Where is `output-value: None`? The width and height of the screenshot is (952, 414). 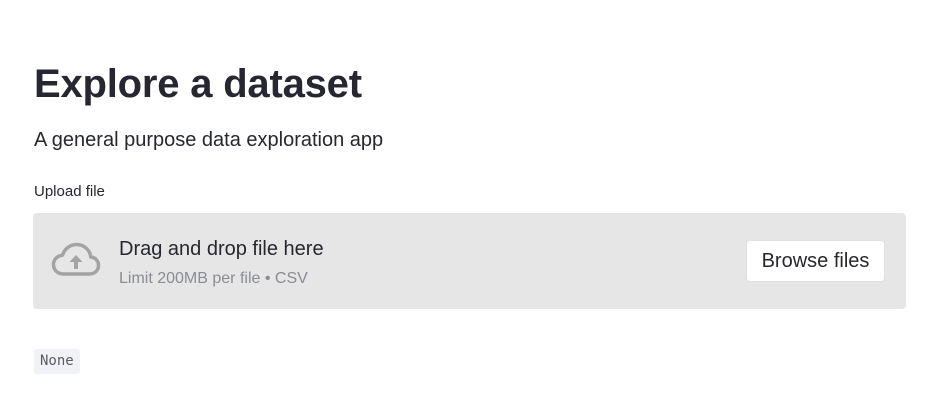
output-value: None is located at coordinates (57, 361).